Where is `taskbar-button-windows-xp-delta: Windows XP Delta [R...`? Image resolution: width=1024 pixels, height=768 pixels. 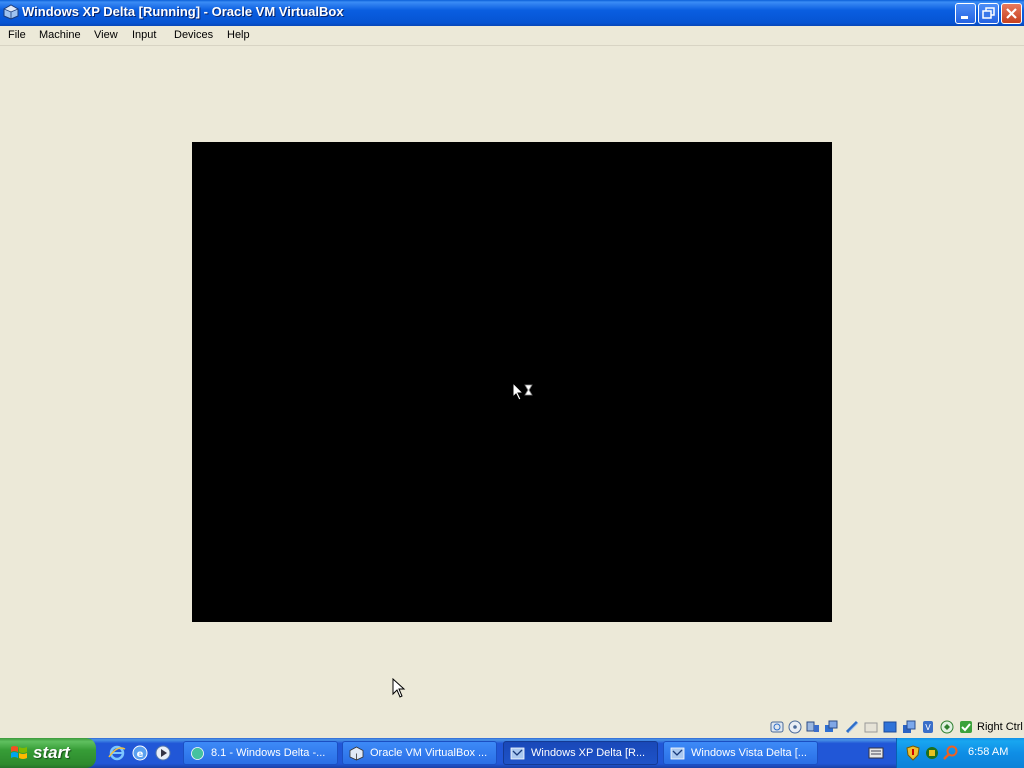
taskbar-button-windows-xp-delta: Windows XP Delta [R... is located at coordinates (580, 753).